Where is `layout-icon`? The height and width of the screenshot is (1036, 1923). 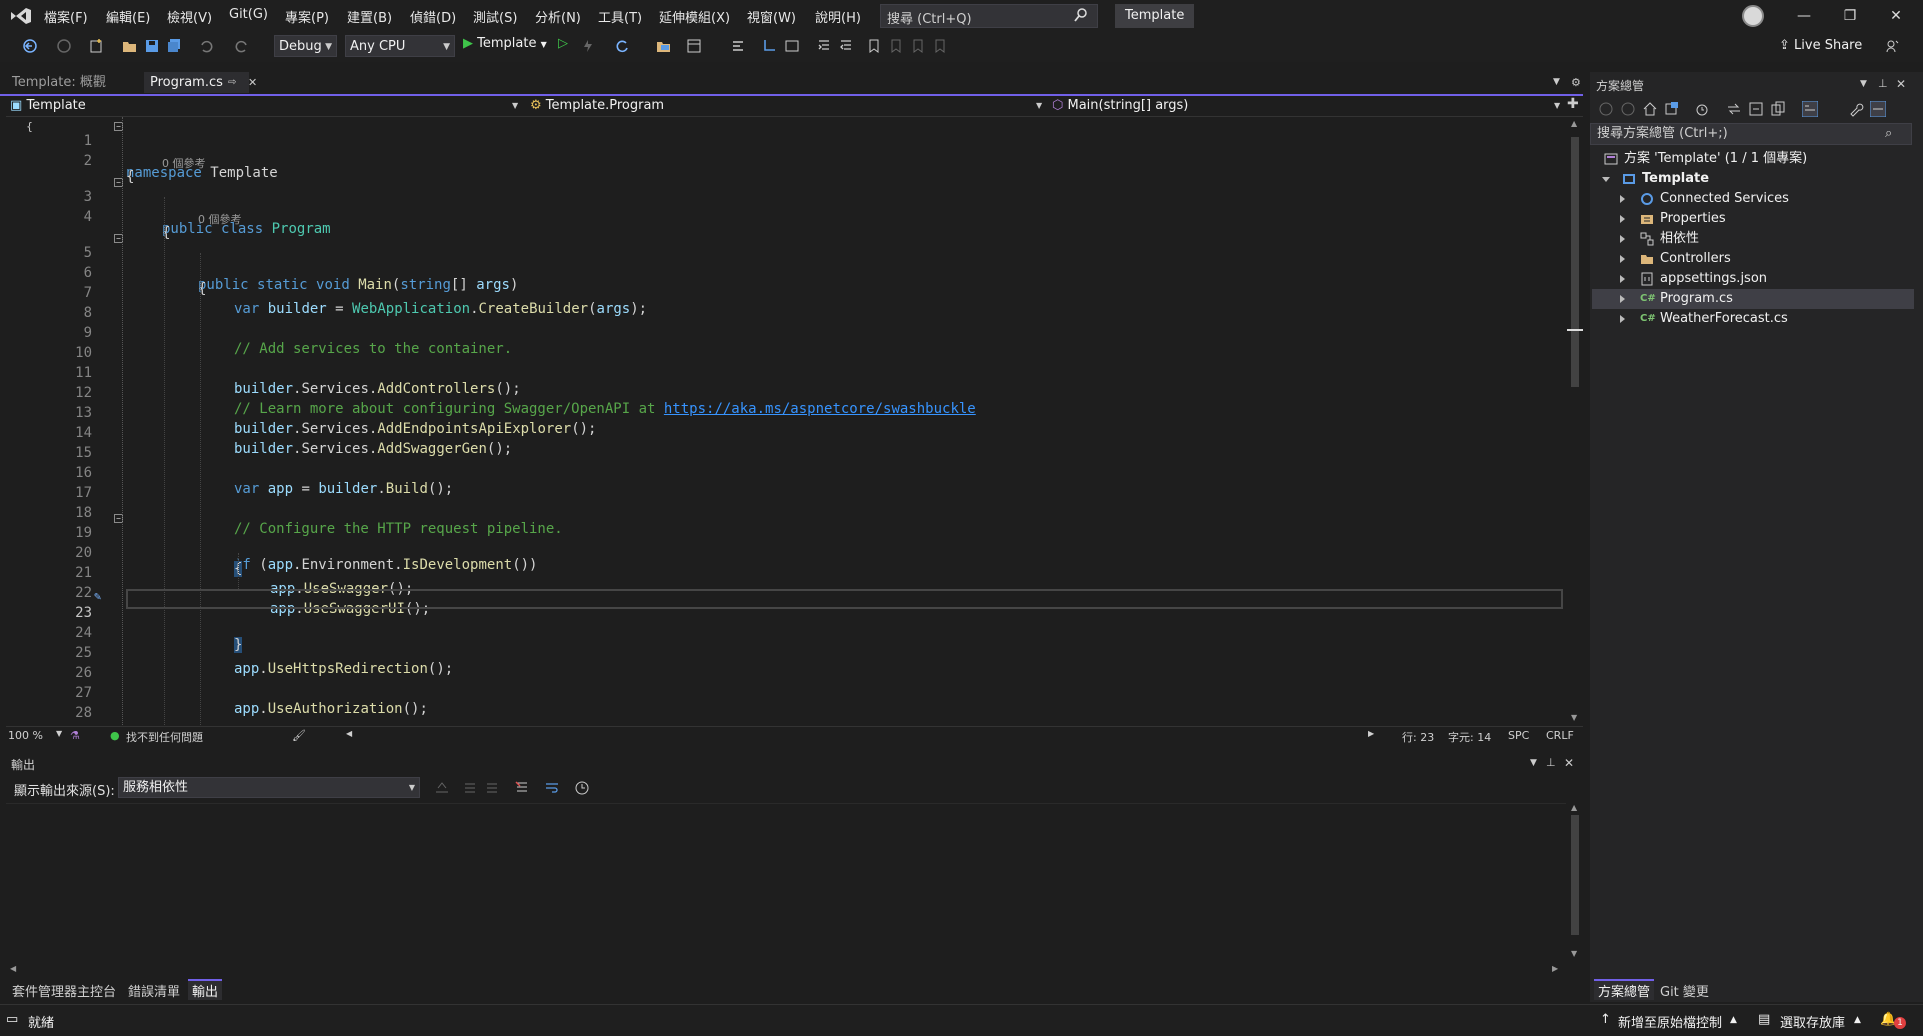
layout-icon is located at coordinates (694, 46).